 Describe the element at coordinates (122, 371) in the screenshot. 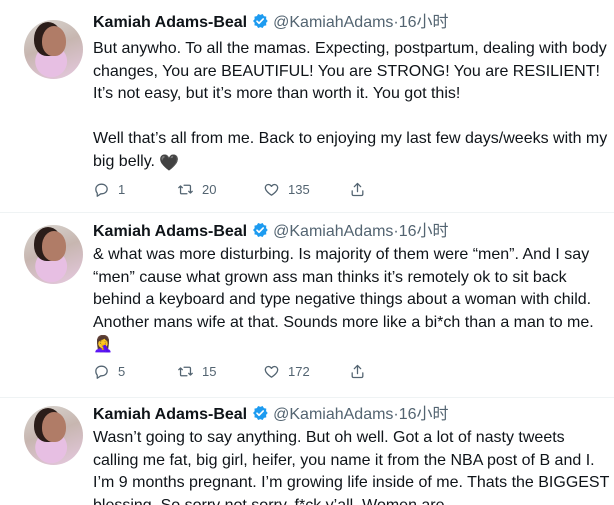

I see `reply-count: 5` at that location.